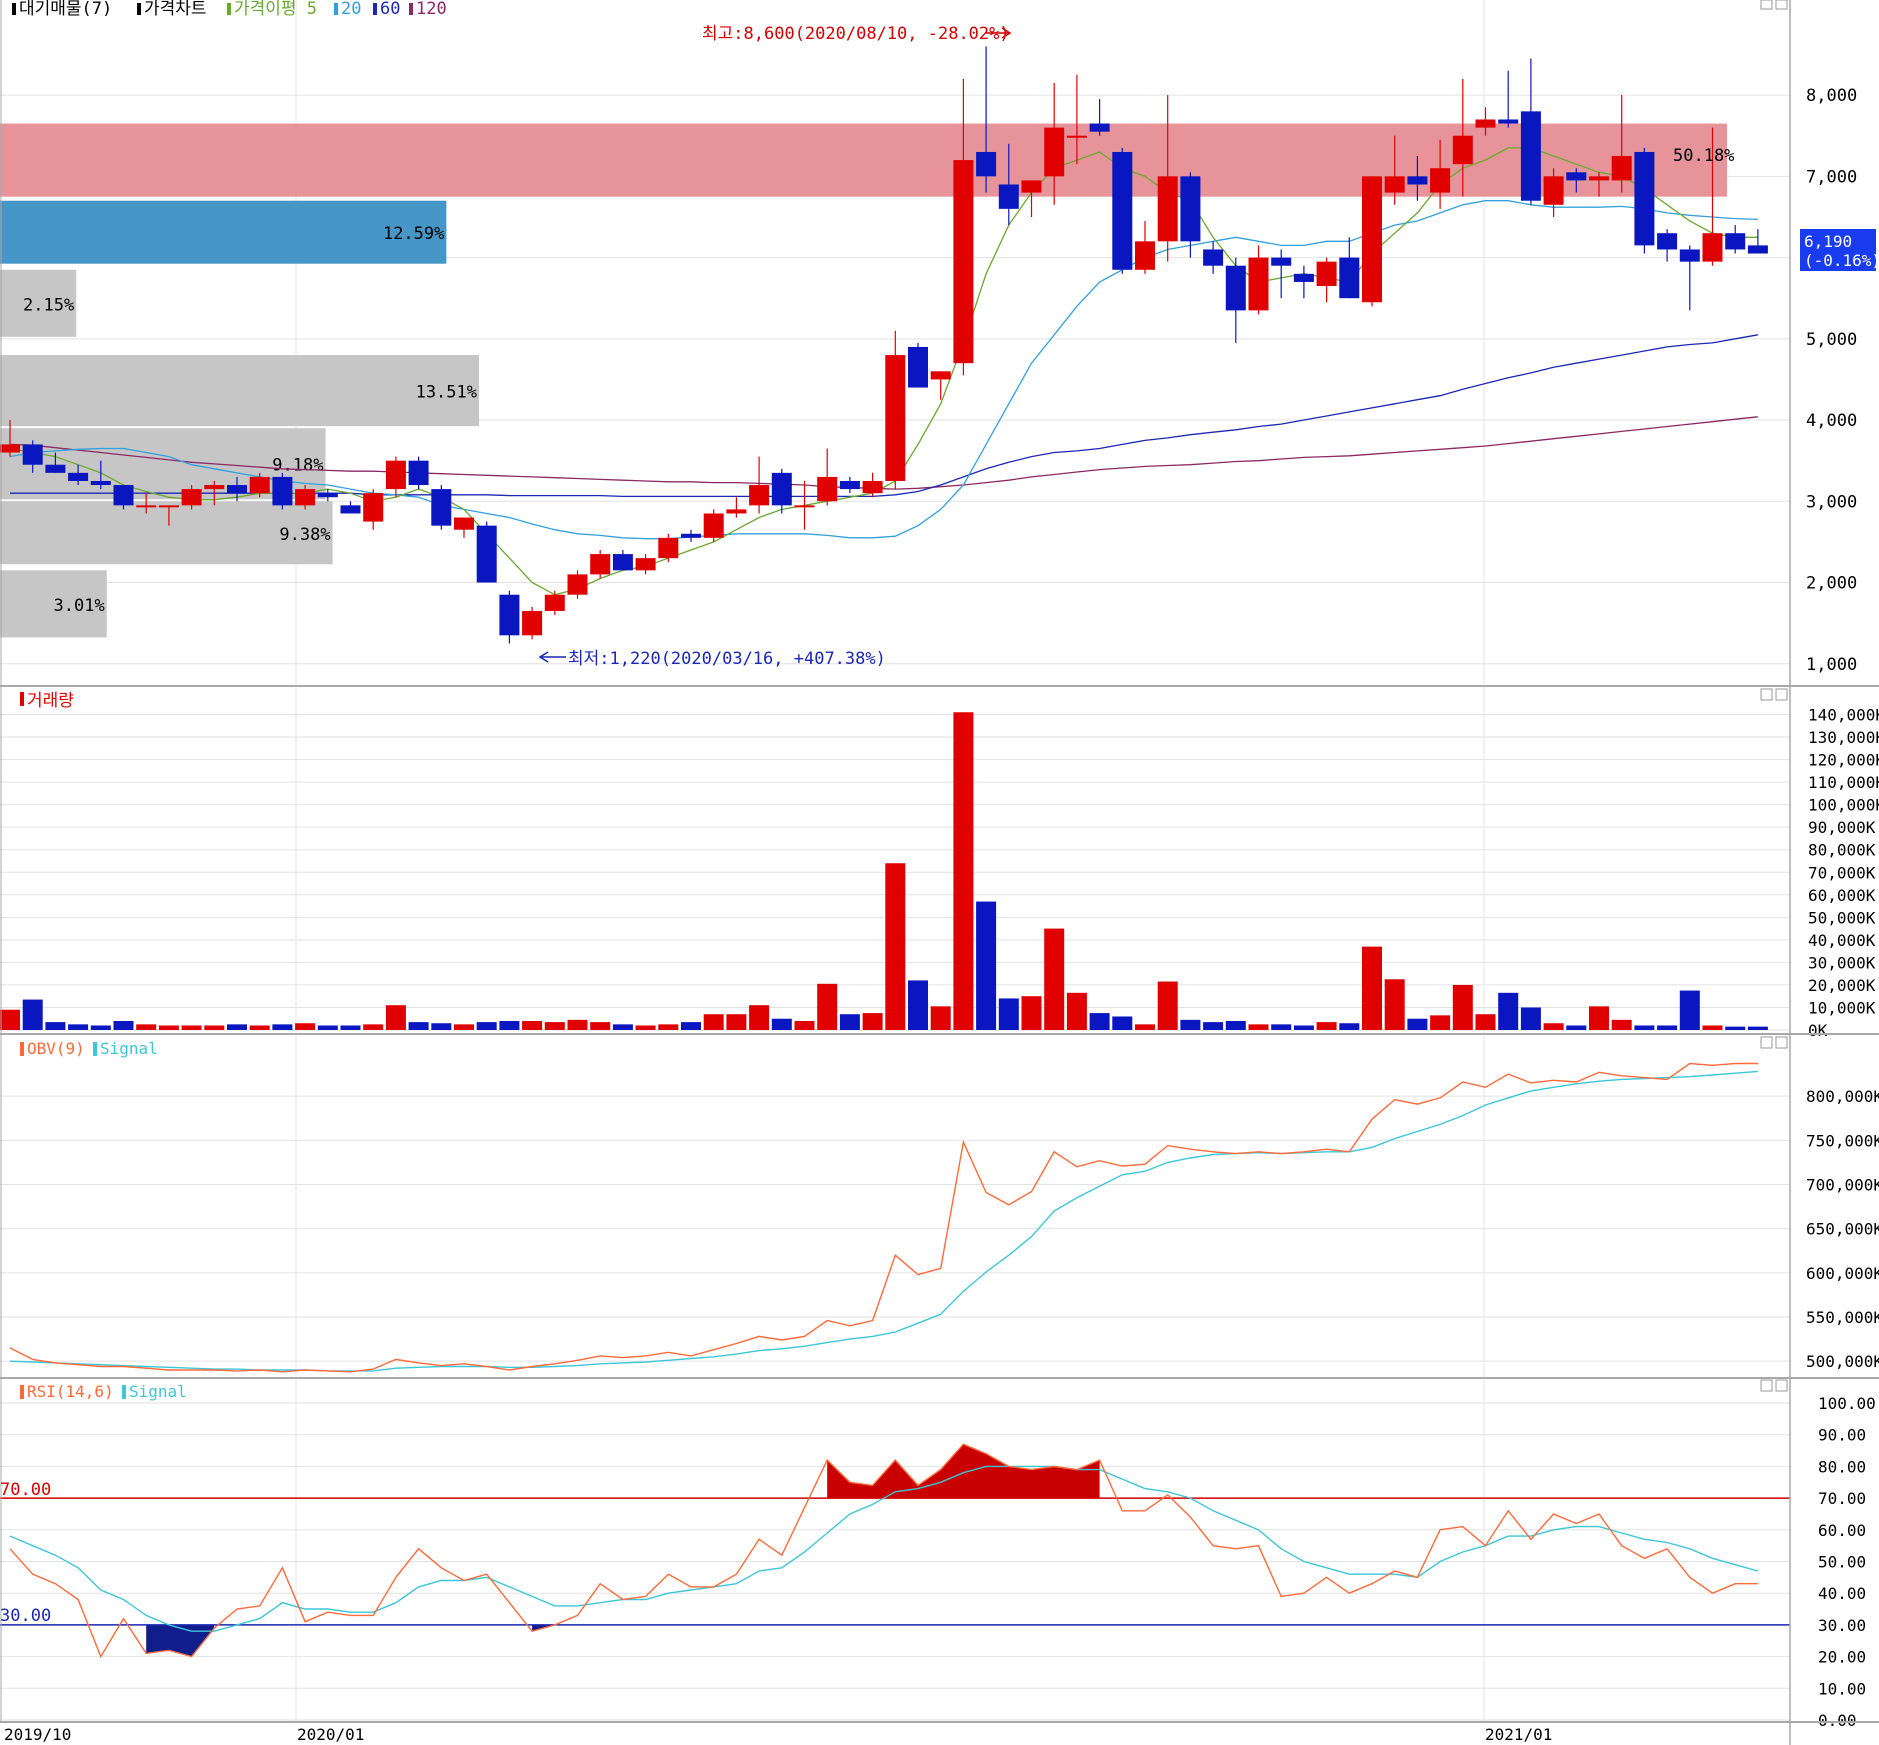  Describe the element at coordinates (223, 232) in the screenshot. I see `volume-profile-bar` at that location.